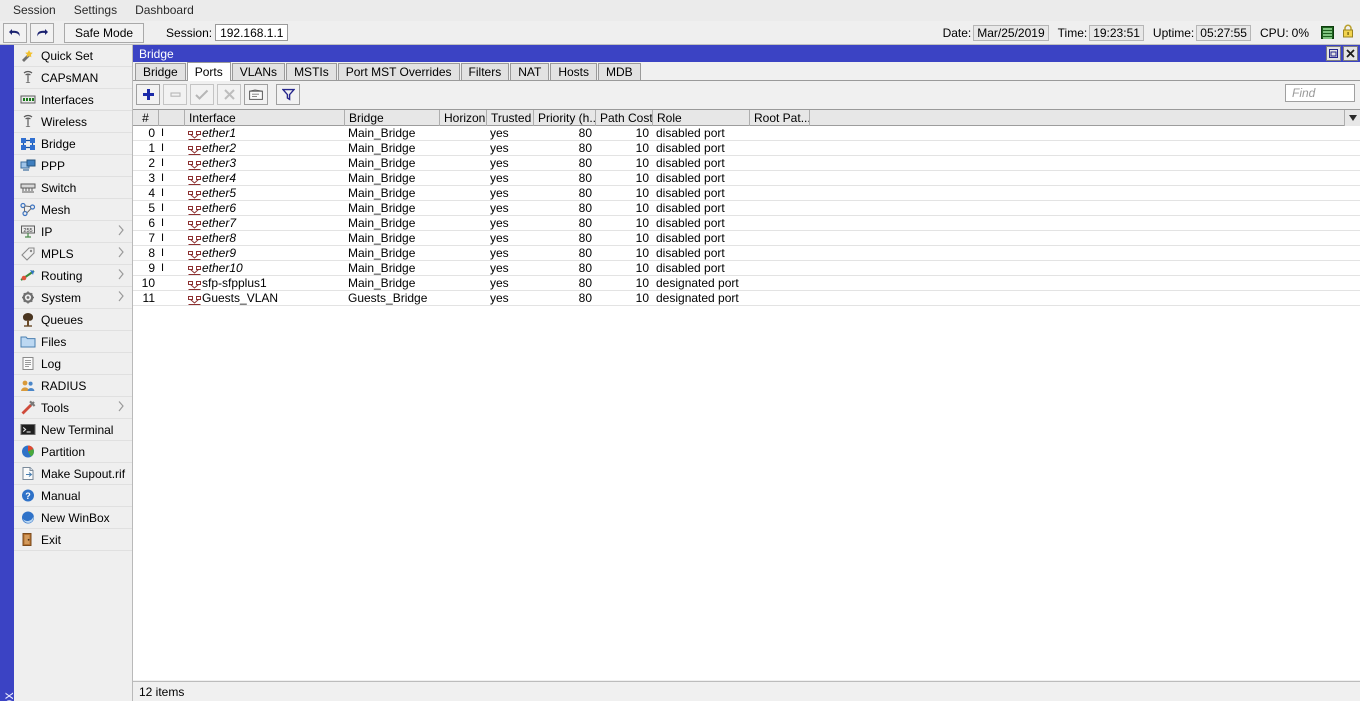 This screenshot has width=1360, height=701. Describe the element at coordinates (172, 118) in the screenshot. I see `column-header-flag` at that location.